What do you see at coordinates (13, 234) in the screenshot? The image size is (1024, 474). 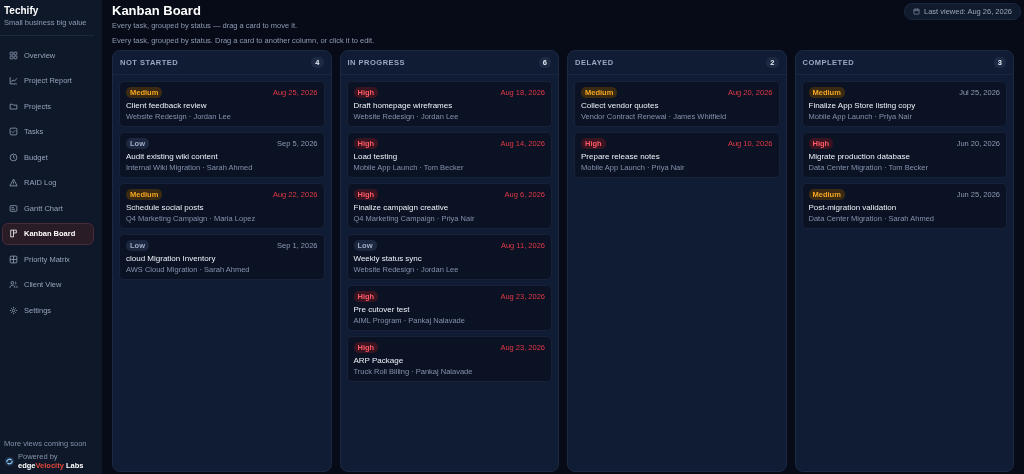 I see `kanban-icon` at bounding box center [13, 234].